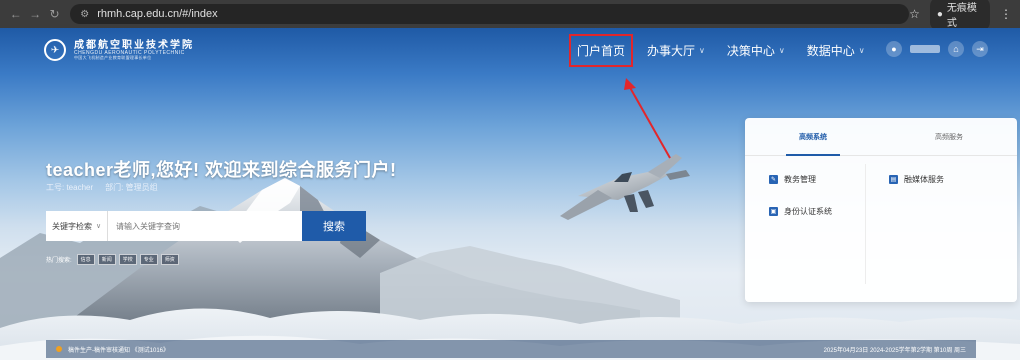 This screenshot has width=1020, height=360. I want to click on welcome-title: teacher老师,您好! 欢迎来到综合服务门户!, so click(221, 170).